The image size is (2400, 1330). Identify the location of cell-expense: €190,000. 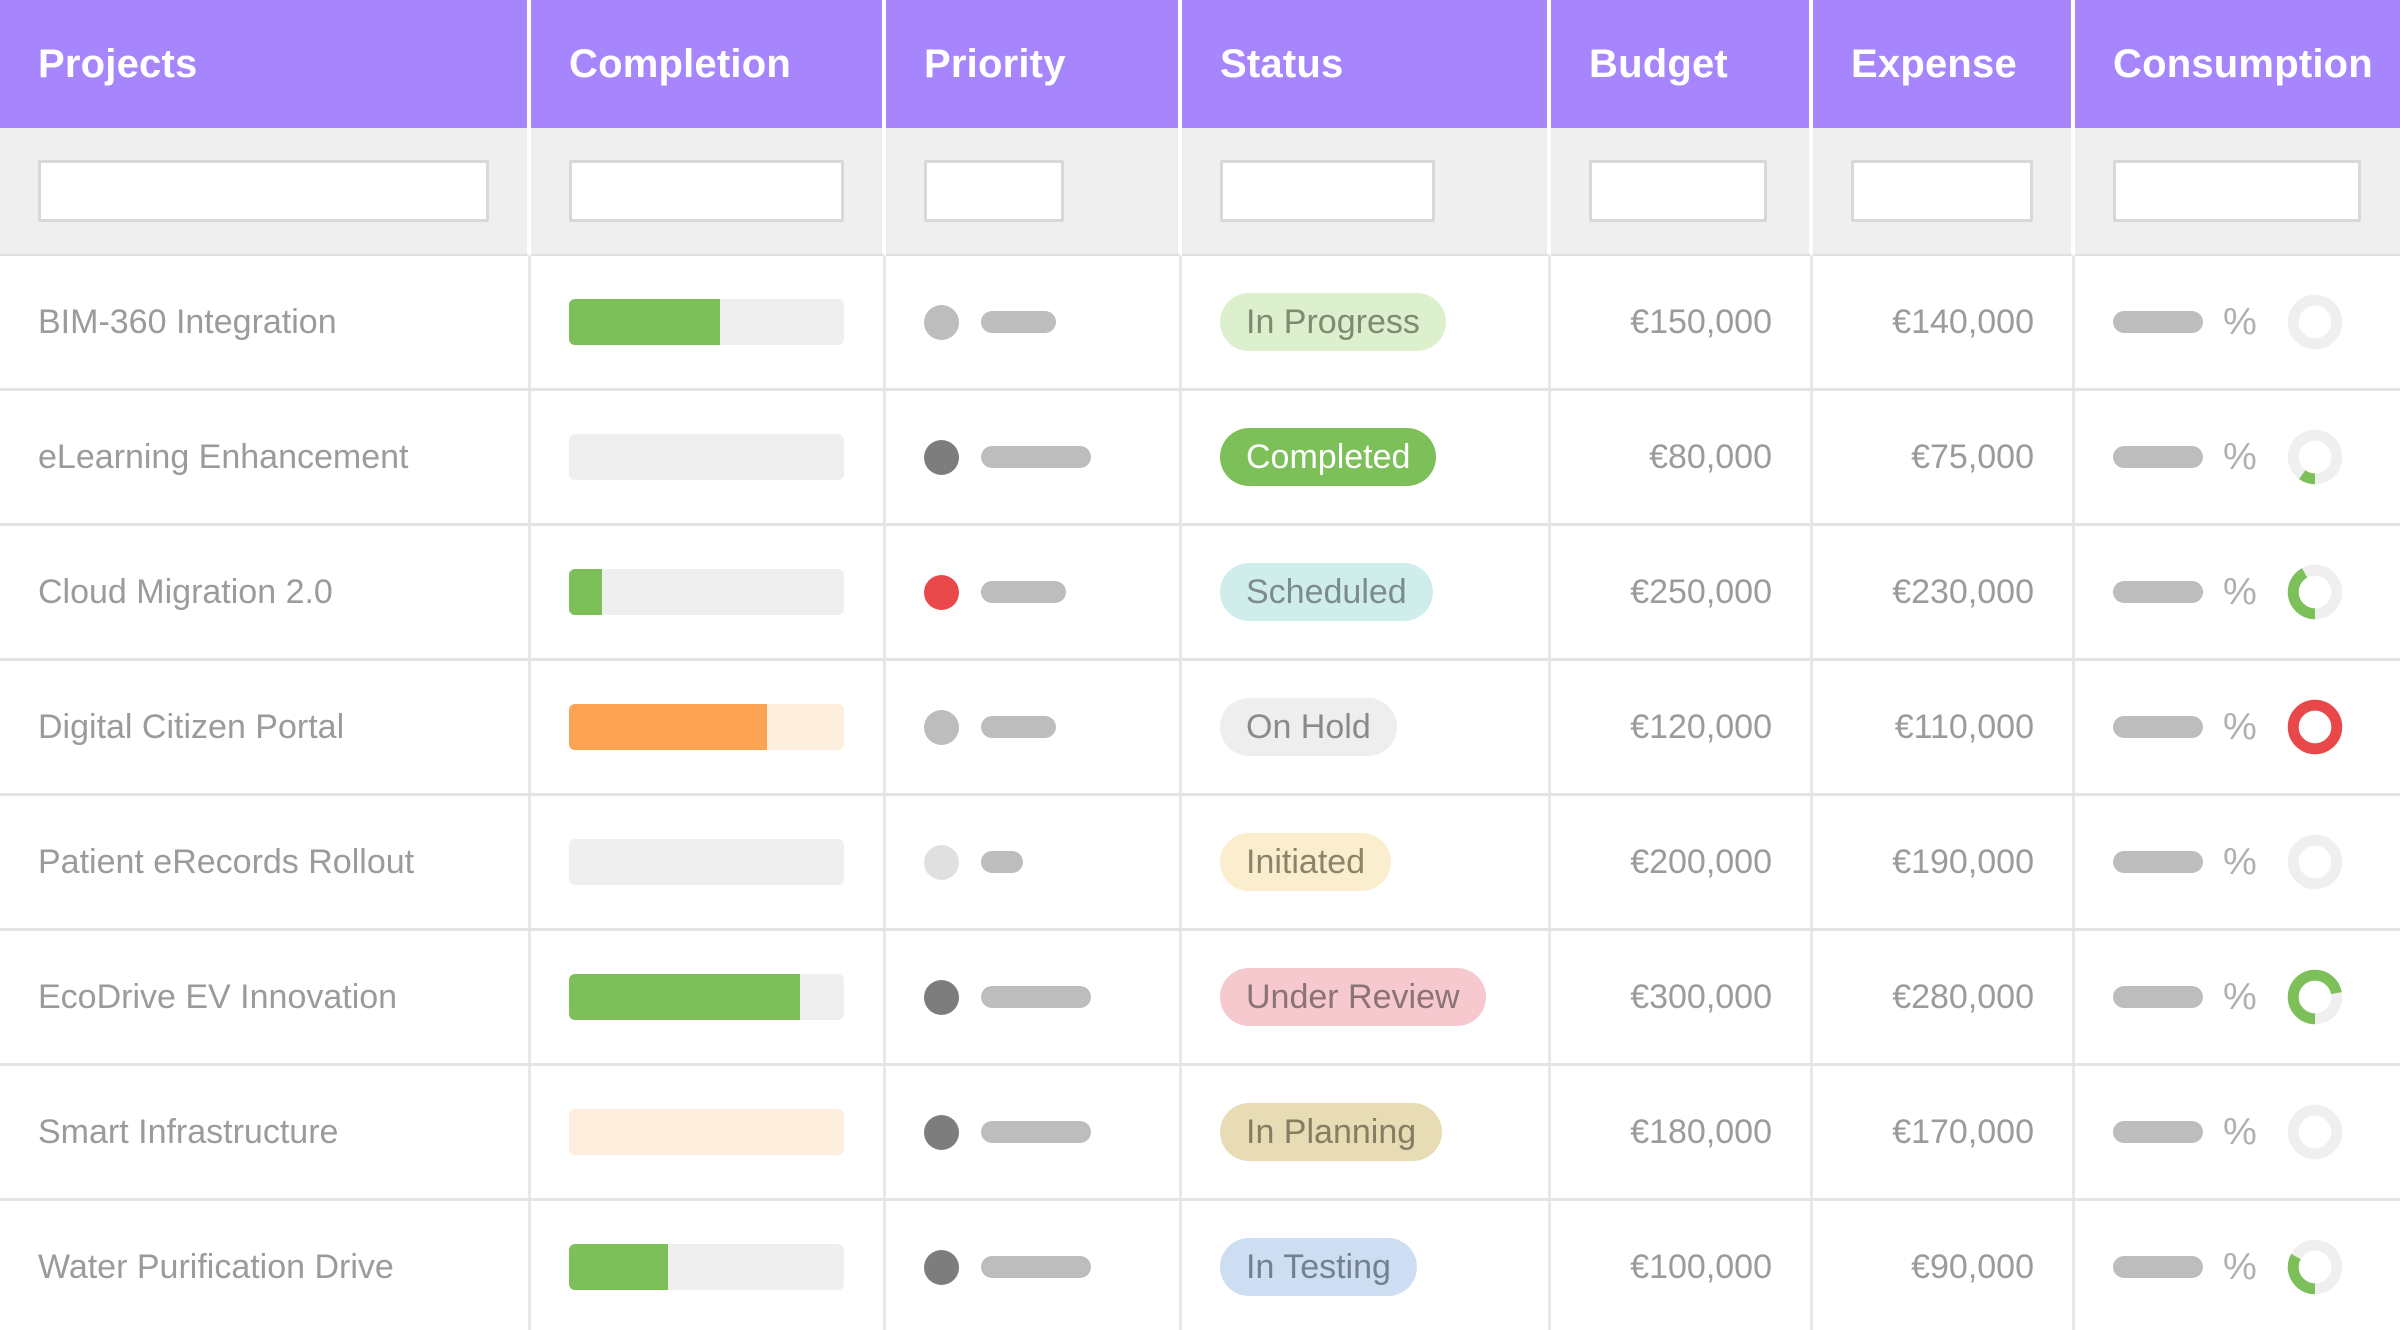
(1944, 862).